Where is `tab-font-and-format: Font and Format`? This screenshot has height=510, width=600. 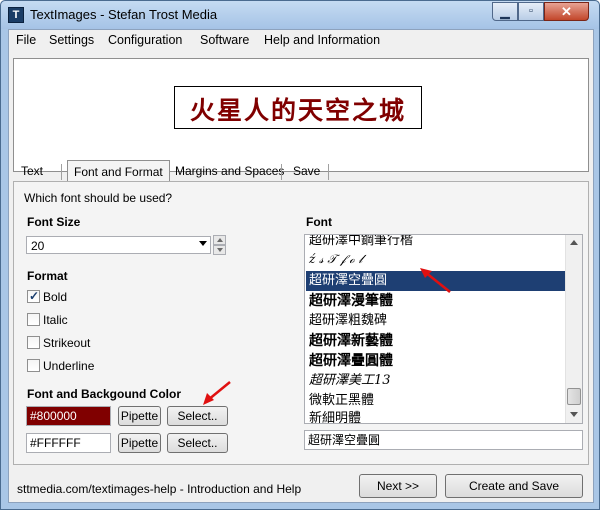
tab-font-and-format: Font and Format is located at coordinates (118, 171).